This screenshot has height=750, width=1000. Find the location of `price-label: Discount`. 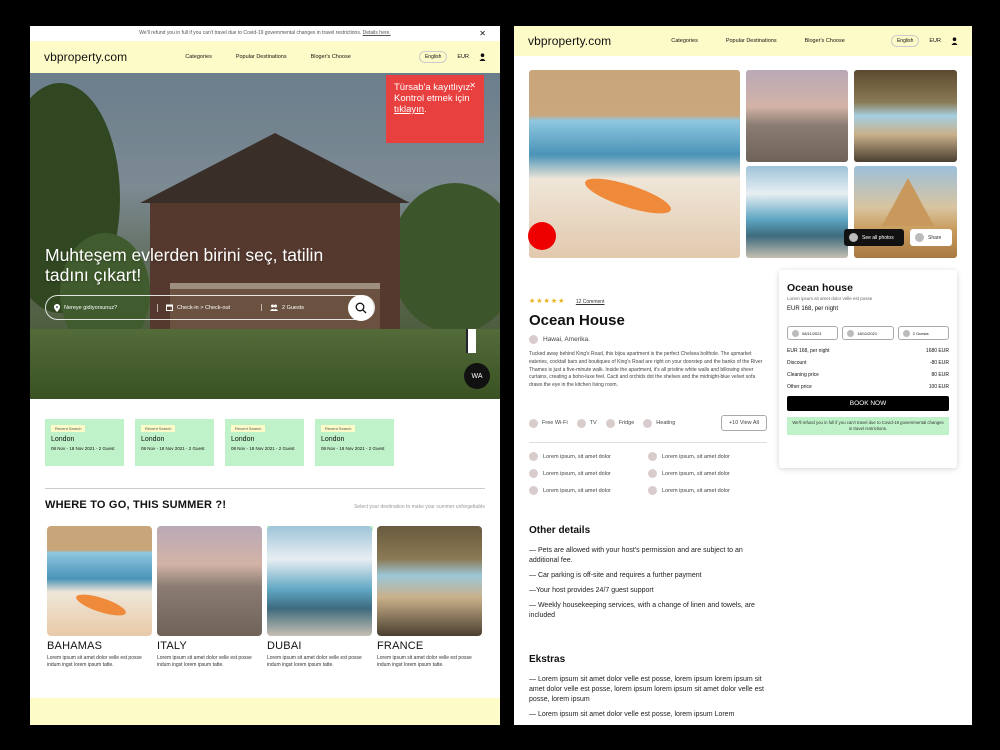

price-label: Discount is located at coordinates (797, 363).